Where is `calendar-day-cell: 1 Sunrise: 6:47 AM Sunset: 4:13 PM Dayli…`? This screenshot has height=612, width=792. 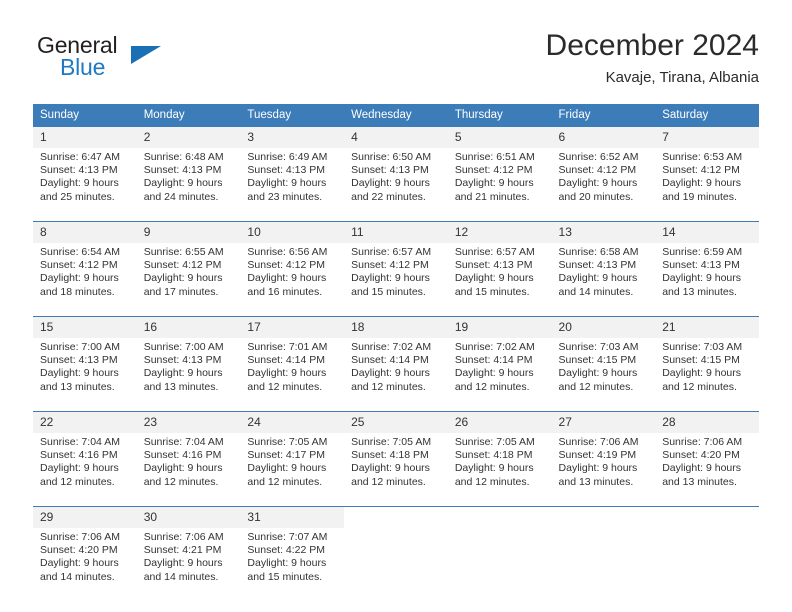 calendar-day-cell: 1 Sunrise: 6:47 AM Sunset: 4:13 PM Dayli… is located at coordinates (85, 174).